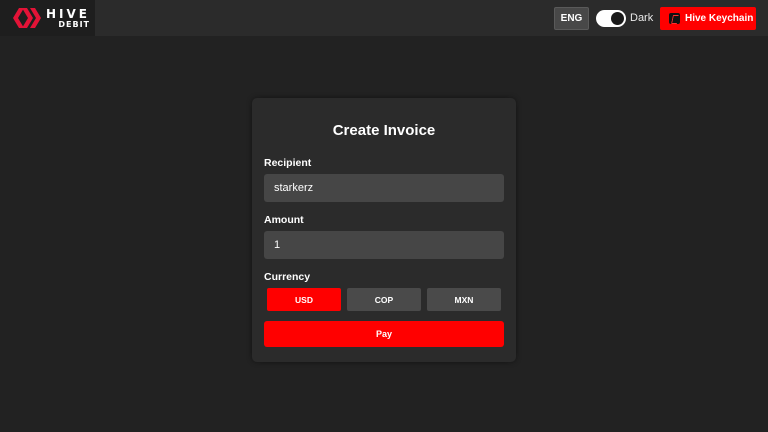 The image size is (768, 432). Describe the element at coordinates (719, 18) in the screenshot. I see `keychain-label: Hive Keychain` at that location.